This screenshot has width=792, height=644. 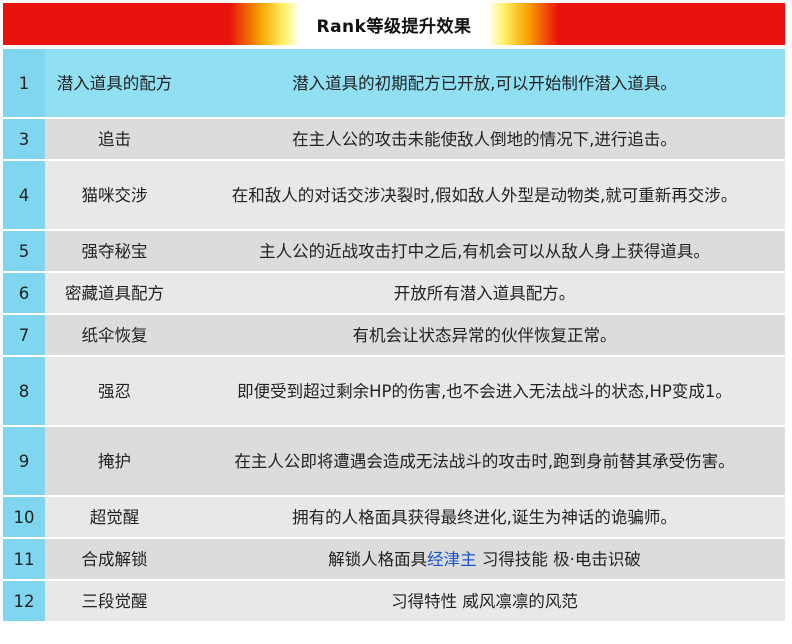 What do you see at coordinates (114, 559) in the screenshot?
I see `skill-name: 合成解锁` at bounding box center [114, 559].